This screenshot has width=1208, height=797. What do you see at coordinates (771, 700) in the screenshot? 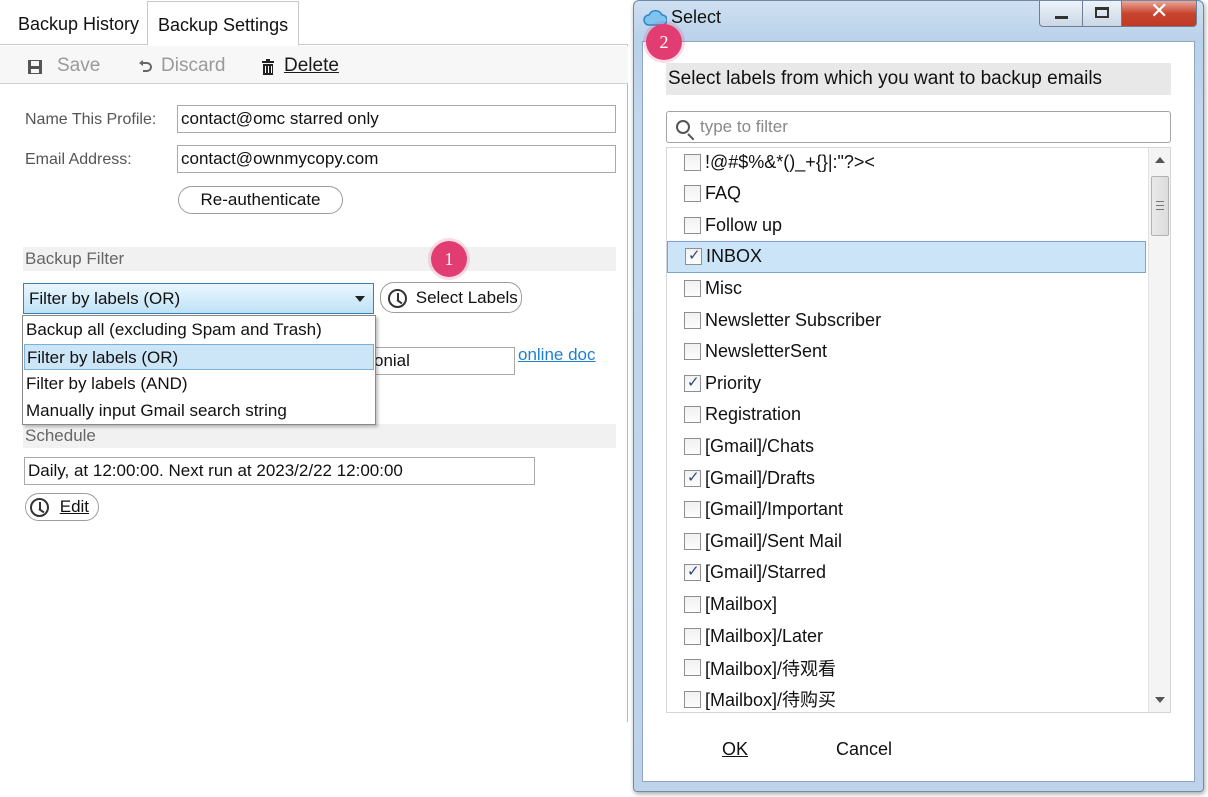
I see `label-name: [Mailbox]/待购买` at bounding box center [771, 700].